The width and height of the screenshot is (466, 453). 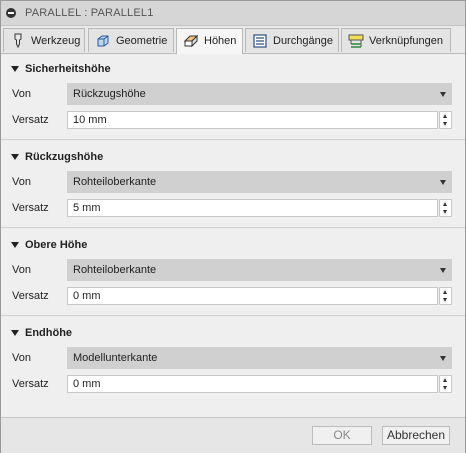 I want to click on section-title: Sicherheitshöhe, so click(x=68, y=69).